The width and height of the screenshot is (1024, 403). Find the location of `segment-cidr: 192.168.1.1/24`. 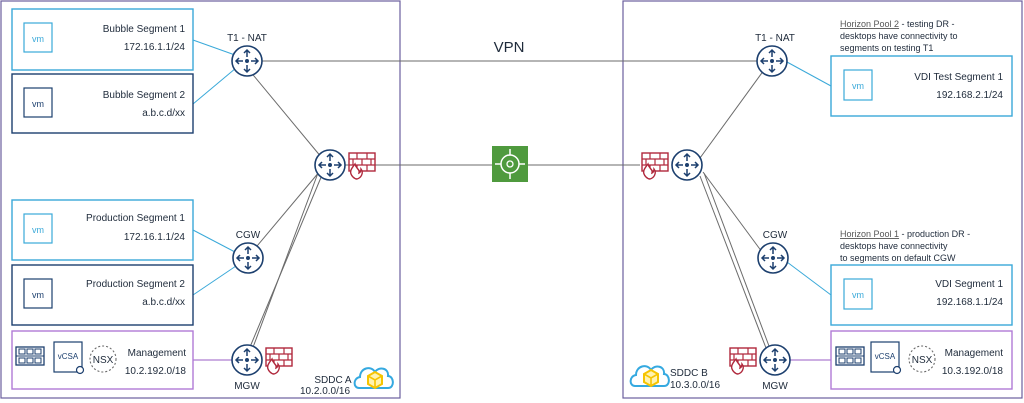

segment-cidr: 192.168.1.1/24 is located at coordinates (969, 302).